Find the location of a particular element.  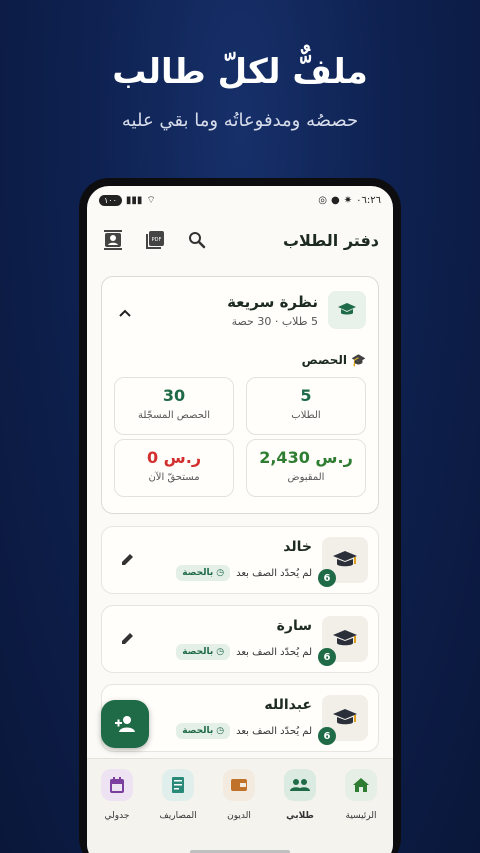

stat-value: 5 is located at coordinates (306, 395).